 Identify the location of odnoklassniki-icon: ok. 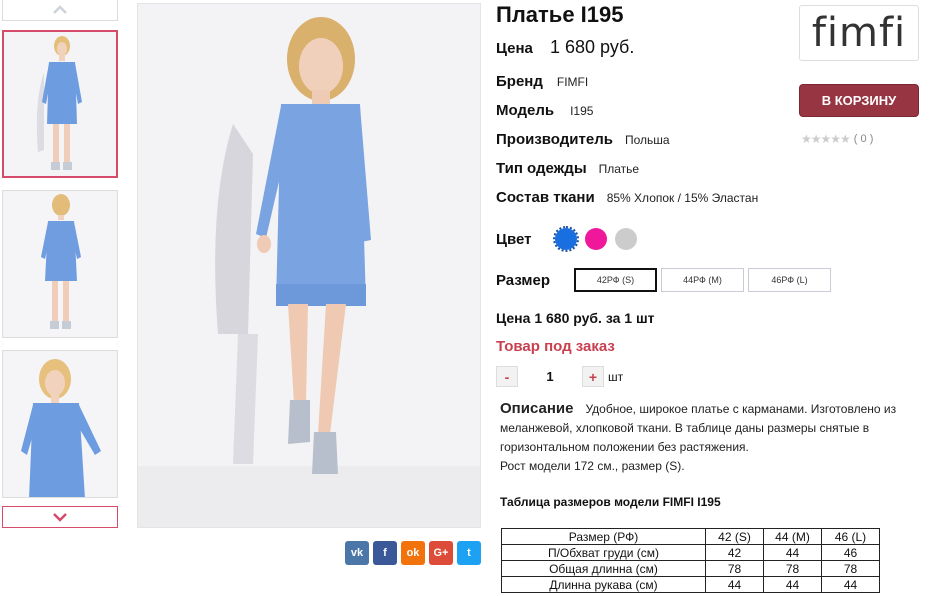
(413, 553).